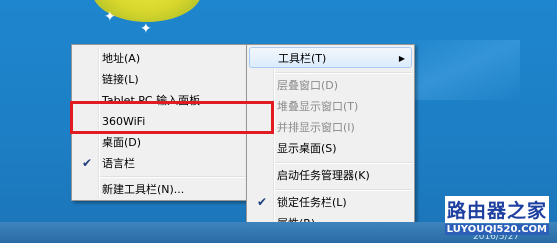 Image resolution: width=557 pixels, height=243 pixels. What do you see at coordinates (330, 57) in the screenshot?
I see `menu-item-toolbars: 工具栏(T) ▶` at bounding box center [330, 57].